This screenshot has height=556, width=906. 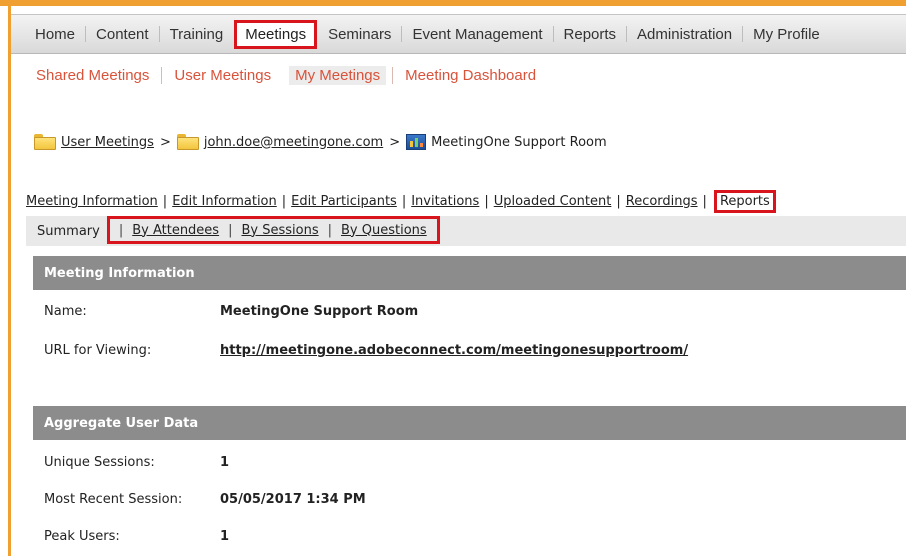 I want to click on nav-home: Home, so click(x=49, y=34).